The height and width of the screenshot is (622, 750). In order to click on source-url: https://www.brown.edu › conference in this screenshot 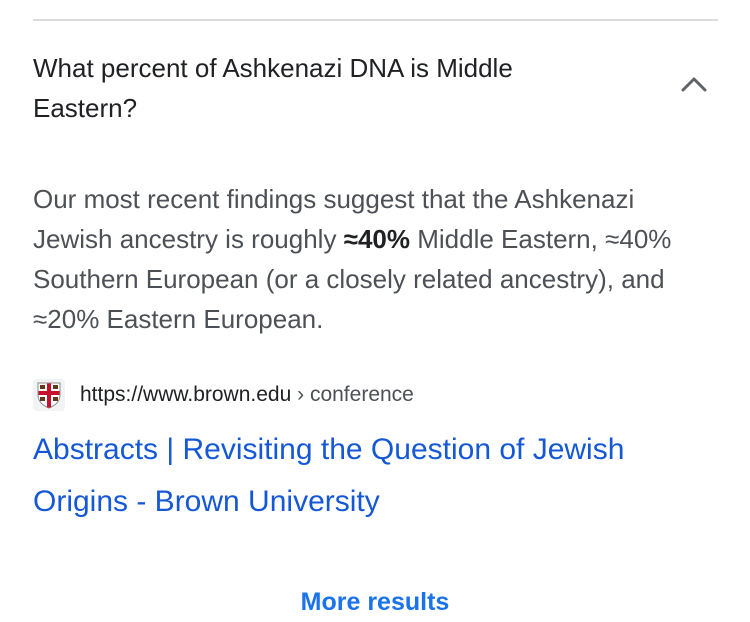, I will do `click(247, 395)`.